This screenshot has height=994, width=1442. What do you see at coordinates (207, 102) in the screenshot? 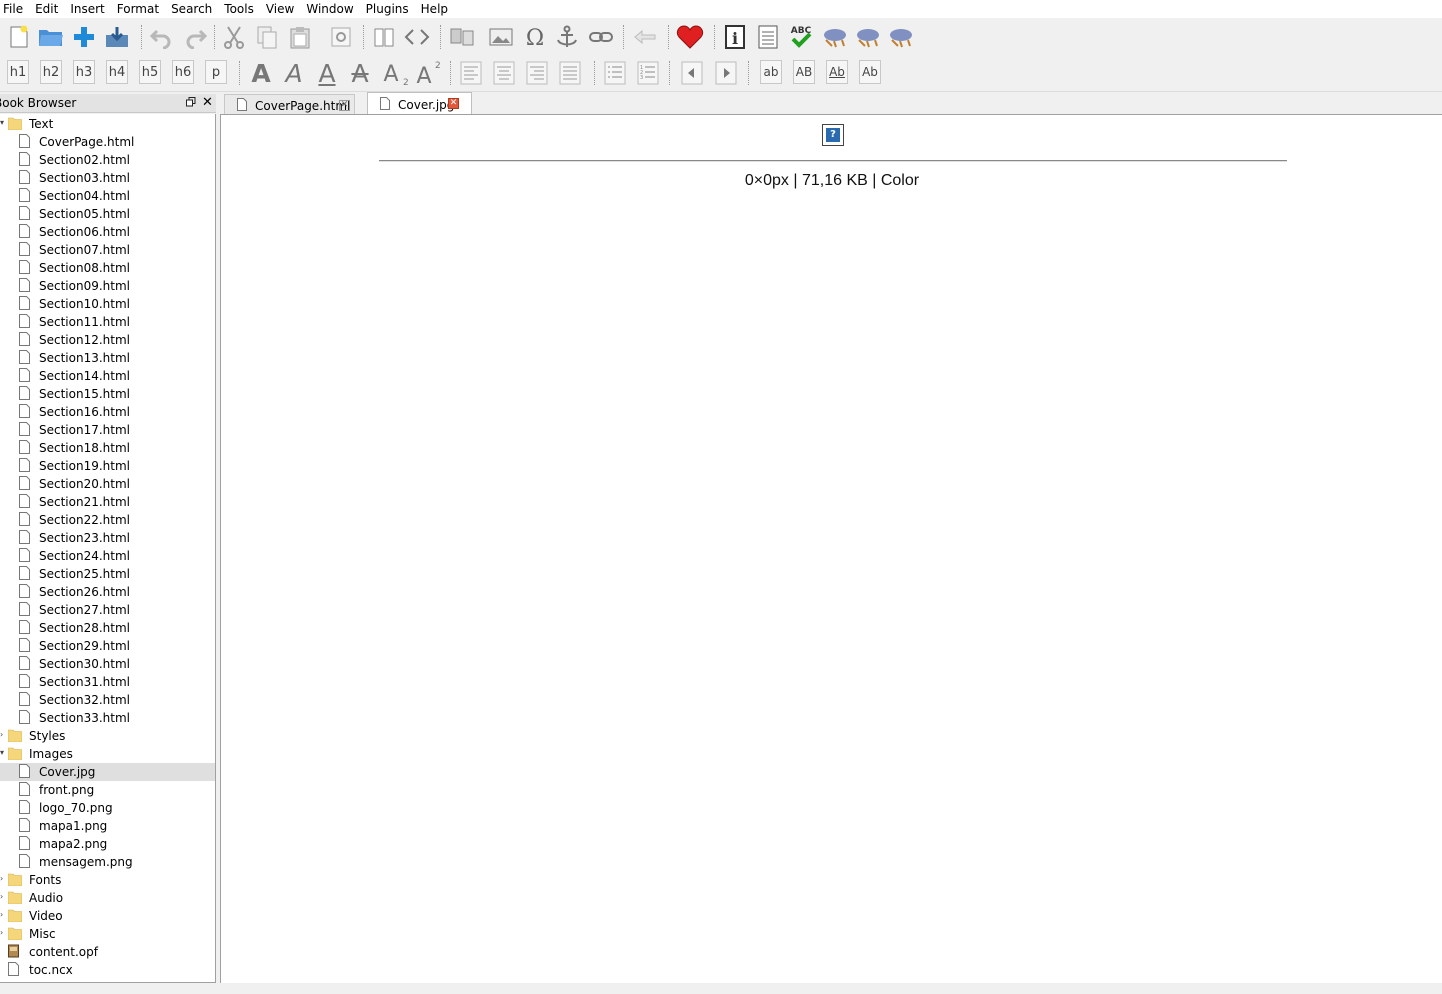
I see `close-panel-icon: ✕` at bounding box center [207, 102].